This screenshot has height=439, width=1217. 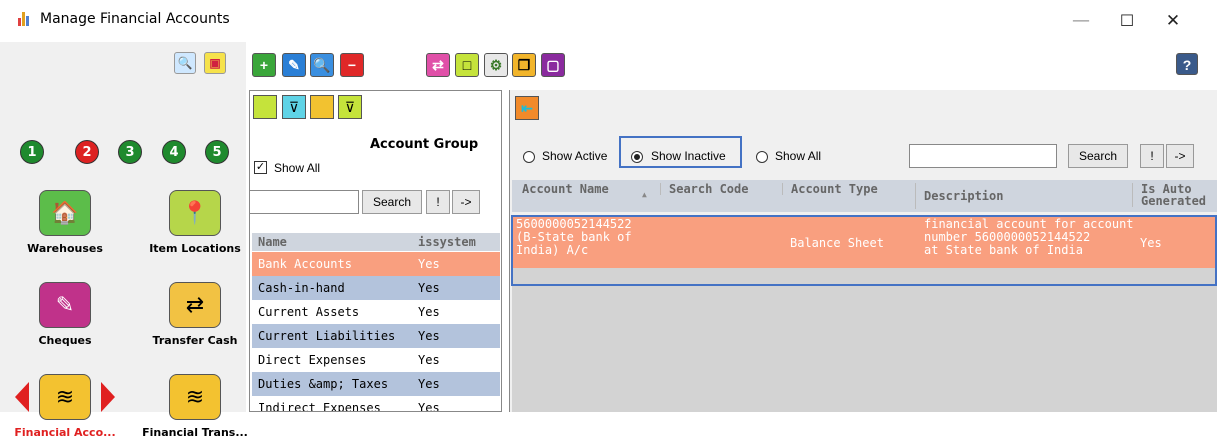 What do you see at coordinates (65, 305) in the screenshot?
I see `cheque-icon: ✎` at bounding box center [65, 305].